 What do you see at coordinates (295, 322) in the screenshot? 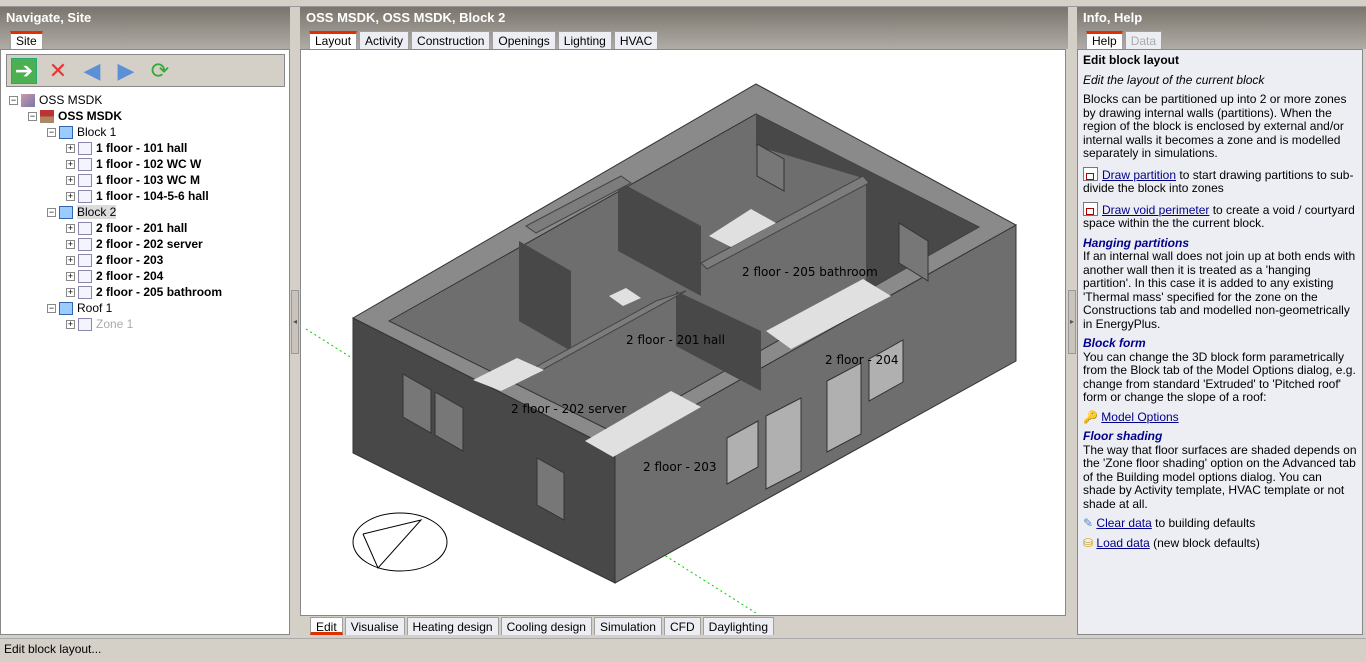
I see `collapse-left-handle: ◂` at bounding box center [295, 322].